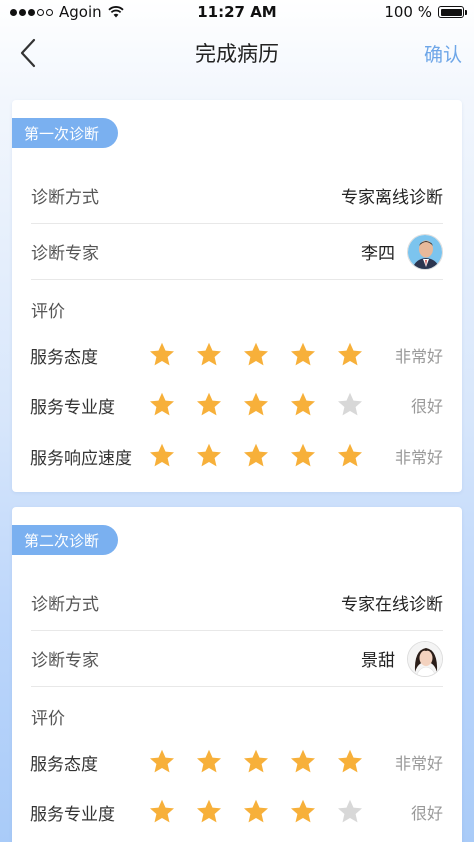 The height and width of the screenshot is (842, 474). What do you see at coordinates (81, 458) in the screenshot?
I see `rating-label: 服务响应速度` at bounding box center [81, 458].